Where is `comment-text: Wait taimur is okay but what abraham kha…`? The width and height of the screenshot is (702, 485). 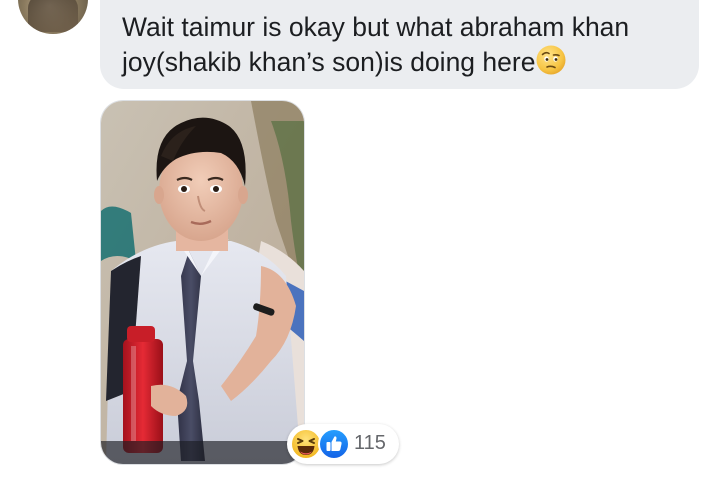 comment-text: Wait taimur is okay but what abraham kha… is located at coordinates (402, 47).